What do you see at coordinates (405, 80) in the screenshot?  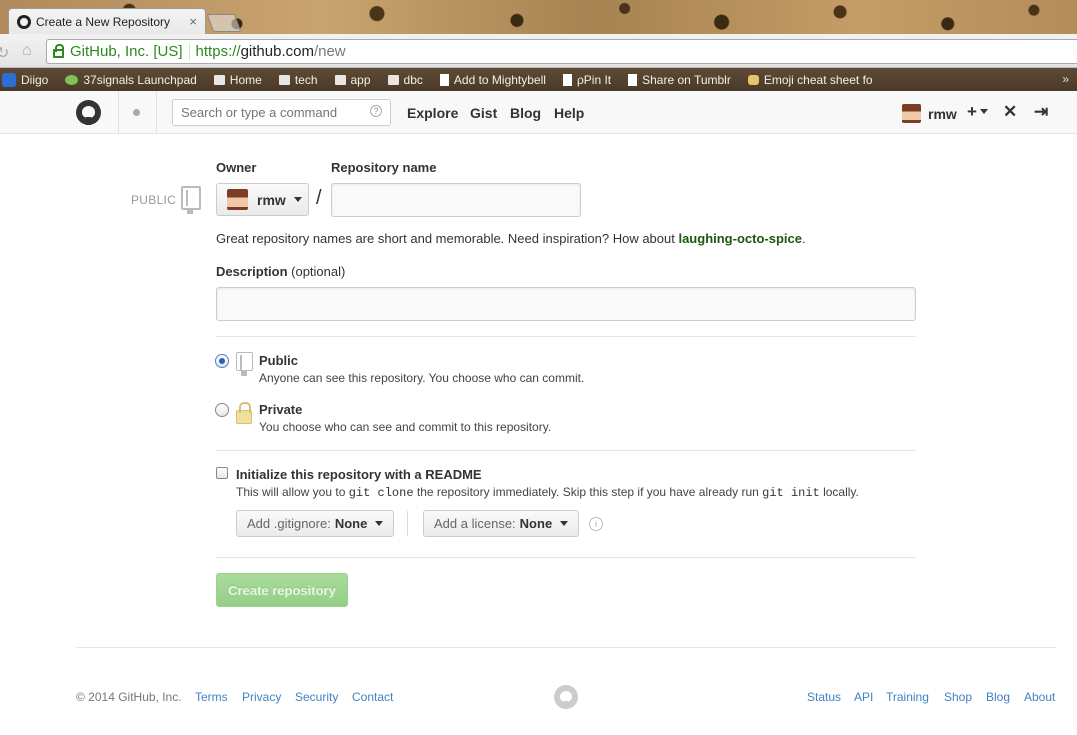 I see `bookmark-dbc: dbc` at bounding box center [405, 80].